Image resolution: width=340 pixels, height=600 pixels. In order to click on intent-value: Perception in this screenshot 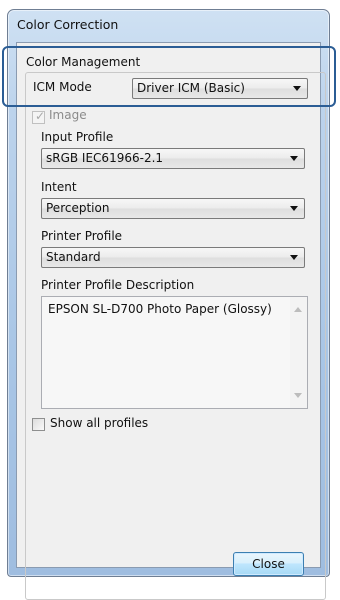, I will do `click(78, 208)`.